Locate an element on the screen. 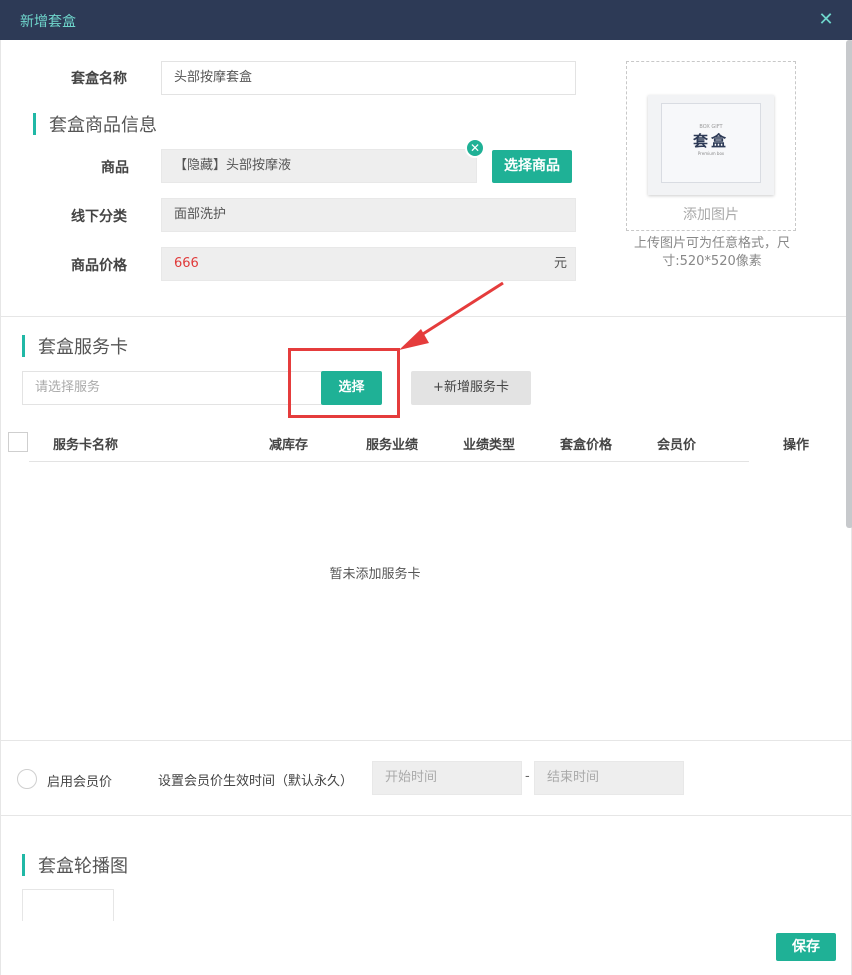 The height and width of the screenshot is (975, 852). annotation-highlight-box is located at coordinates (344, 383).